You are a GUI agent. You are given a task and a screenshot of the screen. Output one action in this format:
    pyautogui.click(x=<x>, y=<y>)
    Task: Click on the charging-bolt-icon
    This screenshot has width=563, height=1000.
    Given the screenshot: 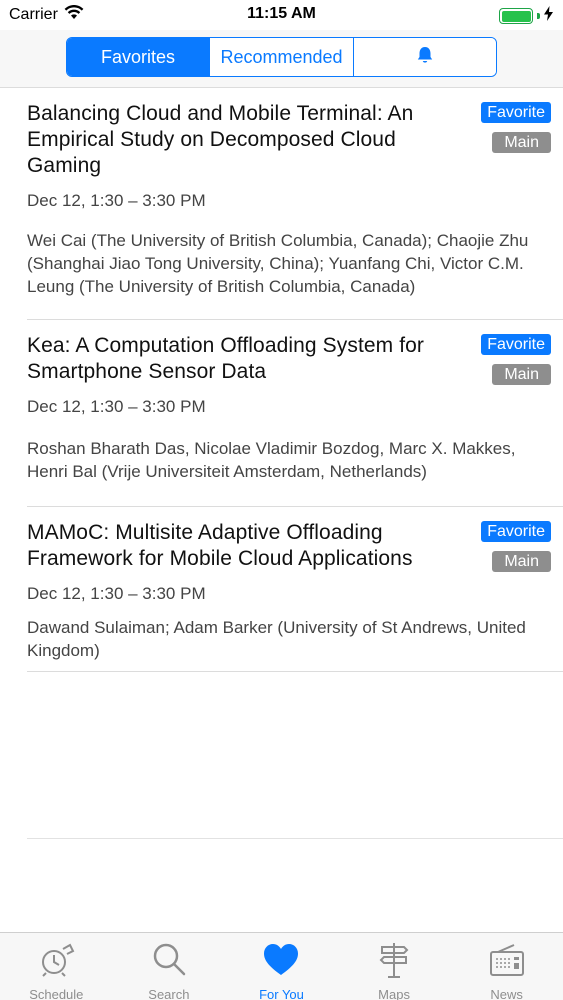 What is the action you would take?
    pyautogui.click(x=548, y=16)
    